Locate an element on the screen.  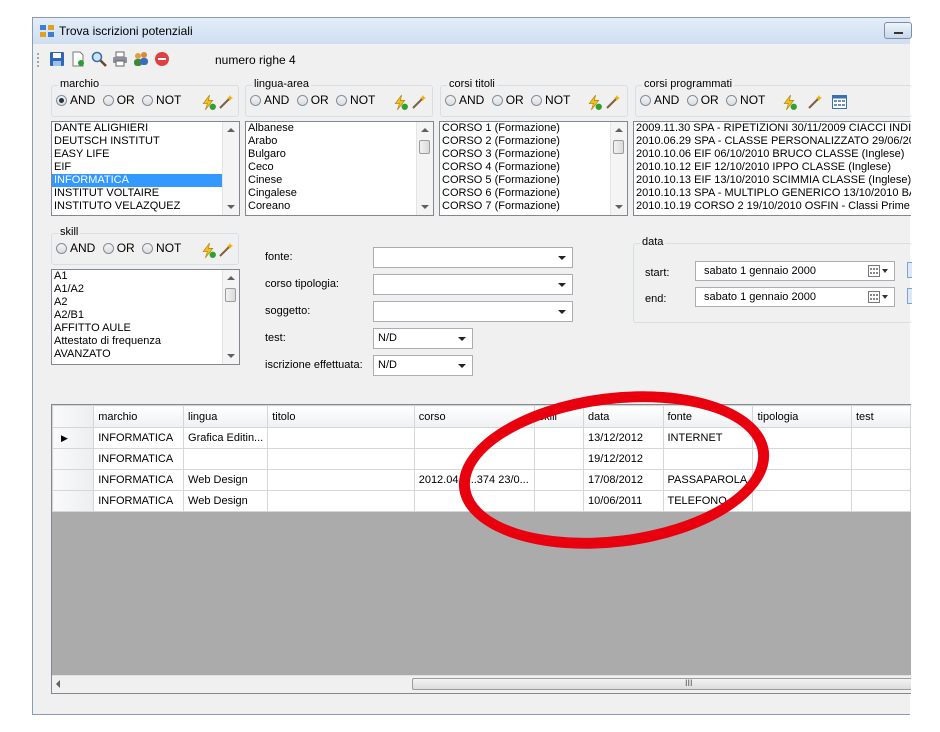
list-item: CORSO 1 (Formazione) is located at coordinates (533, 128).